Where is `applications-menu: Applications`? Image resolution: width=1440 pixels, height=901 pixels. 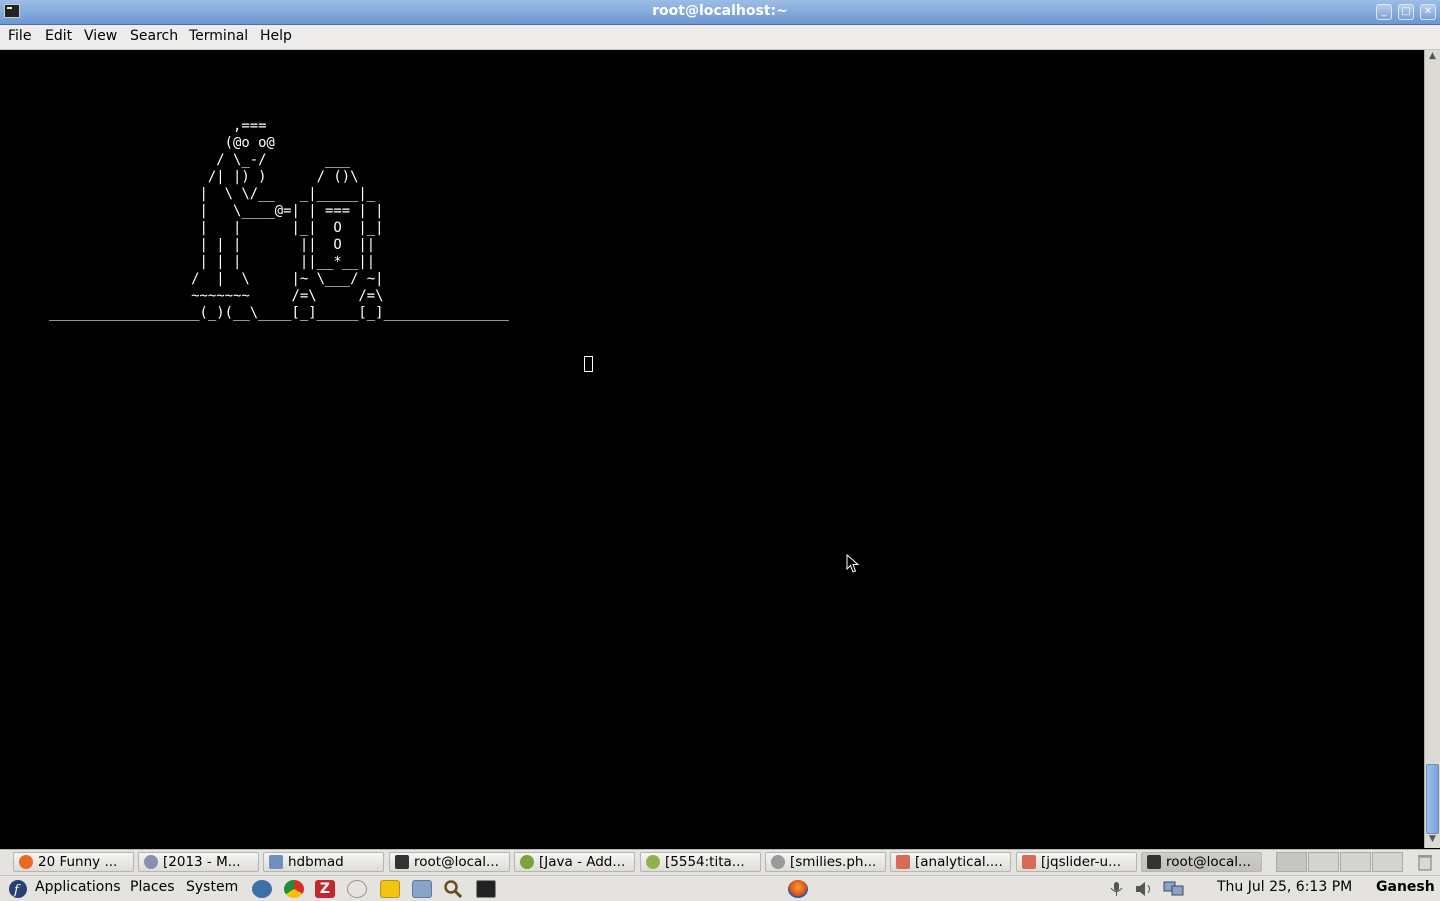 applications-menu: Applications is located at coordinates (78, 887).